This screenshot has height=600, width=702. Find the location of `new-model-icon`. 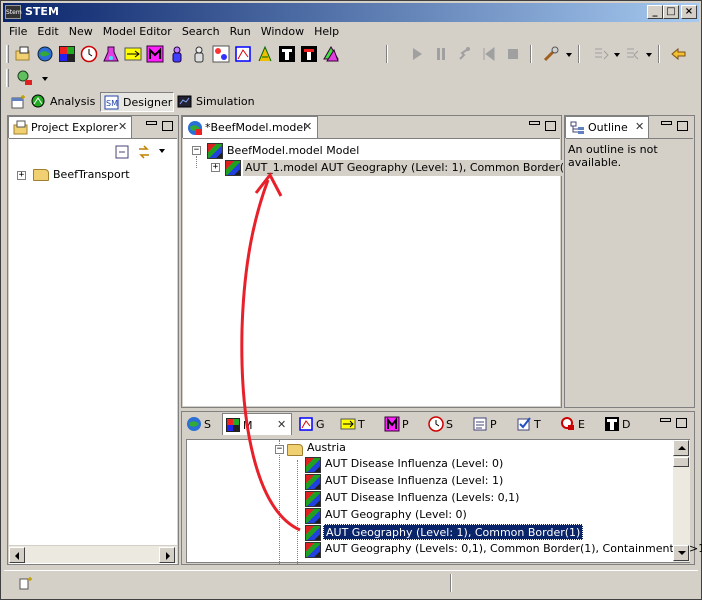

new-model-icon is located at coordinates (67, 54).